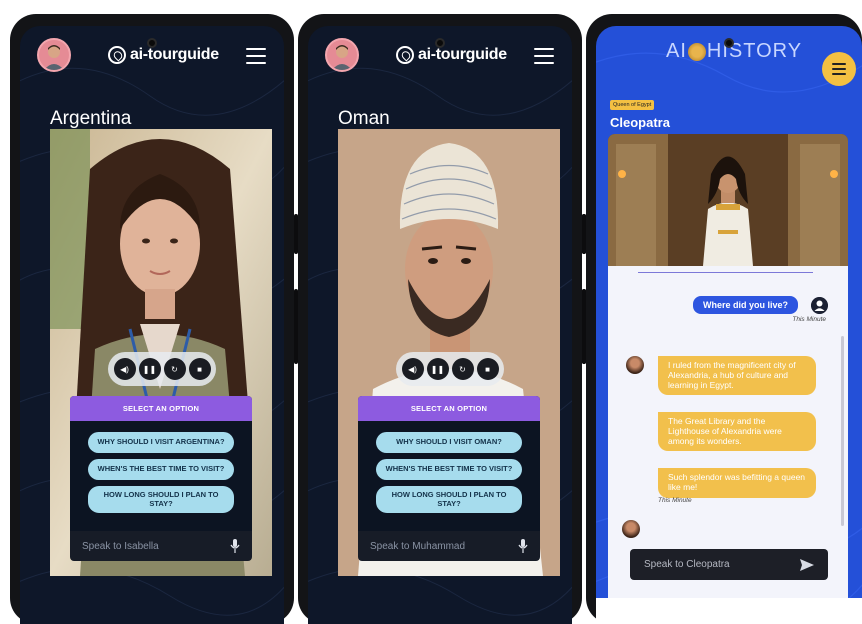  Describe the element at coordinates (842, 431) in the screenshot. I see `chat-scrollbar` at that location.